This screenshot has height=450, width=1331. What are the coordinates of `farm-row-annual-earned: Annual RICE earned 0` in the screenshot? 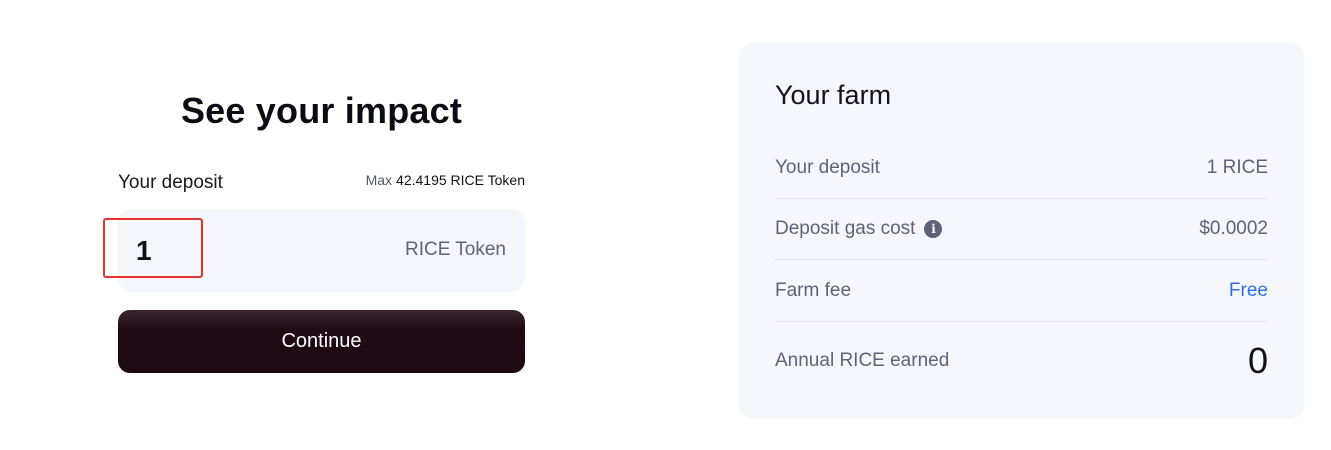 It's located at (1021, 361).